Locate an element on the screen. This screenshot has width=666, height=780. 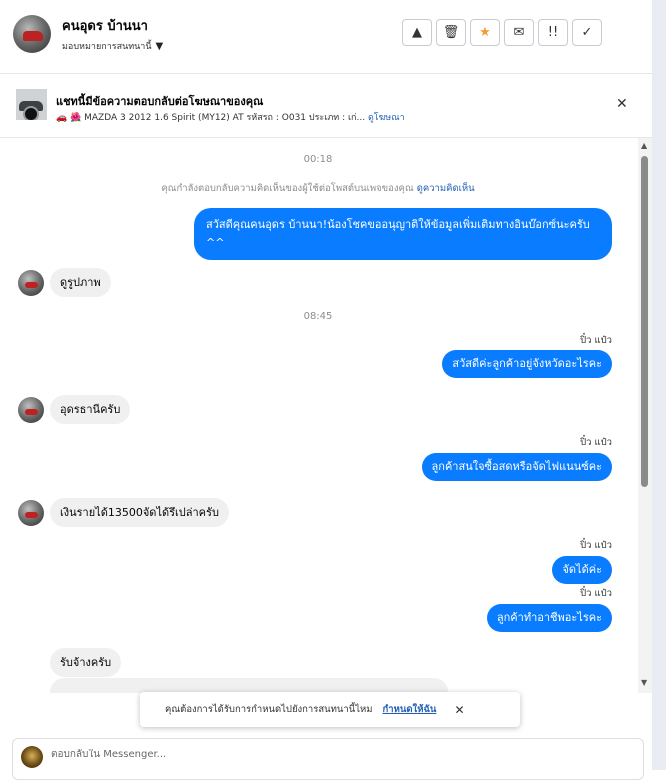
ad-thumbnail is located at coordinates (31, 104).